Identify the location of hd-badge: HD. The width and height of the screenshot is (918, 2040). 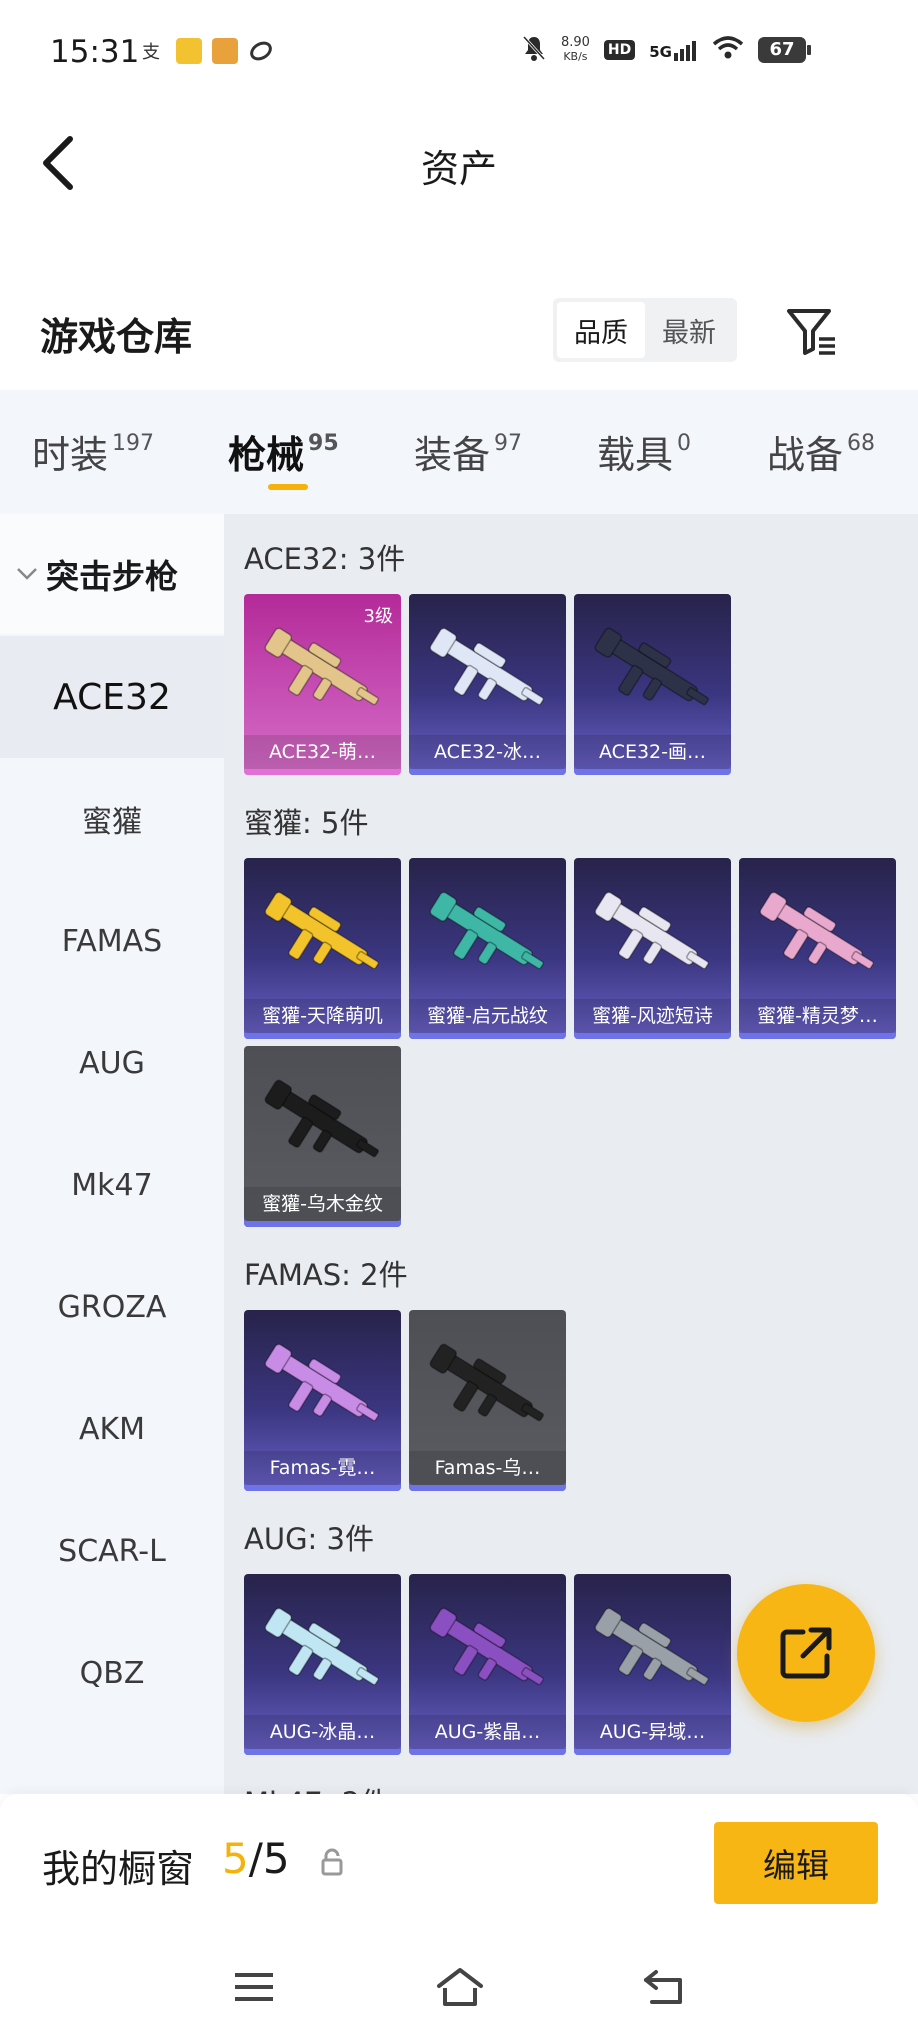
(619, 50).